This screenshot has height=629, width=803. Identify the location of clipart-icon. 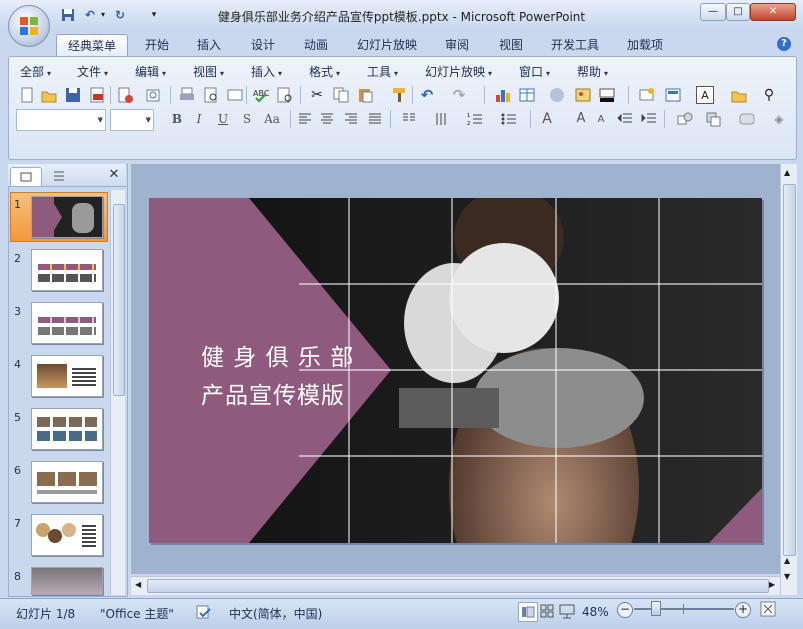
(557, 95).